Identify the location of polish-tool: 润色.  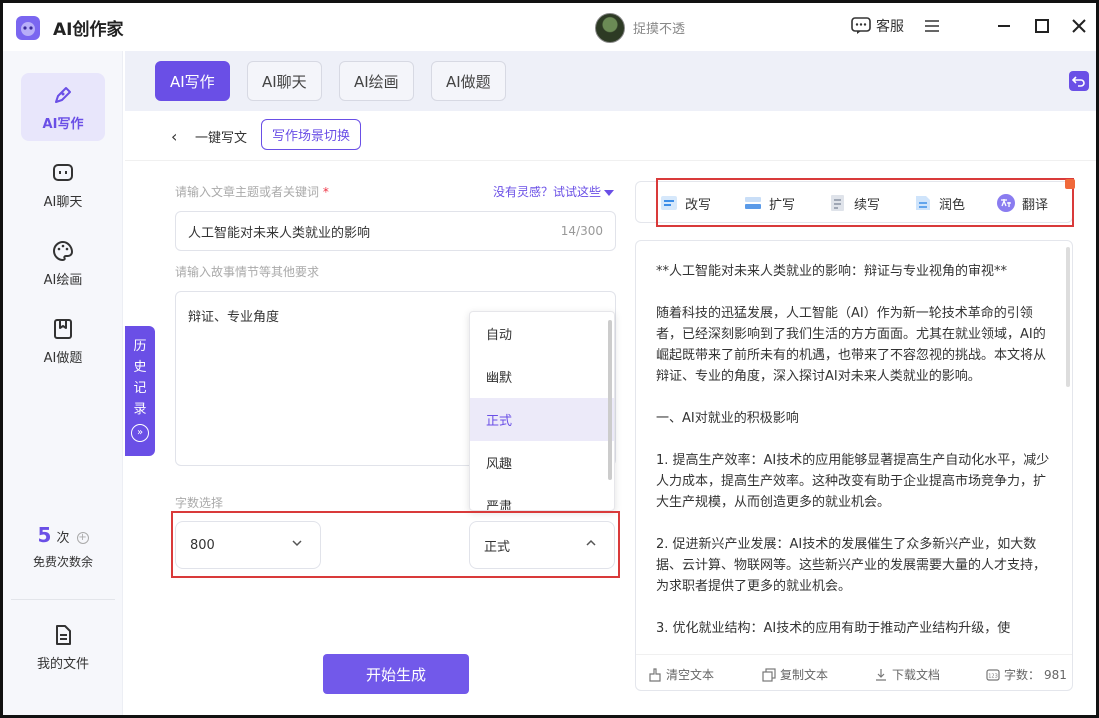
(939, 203).